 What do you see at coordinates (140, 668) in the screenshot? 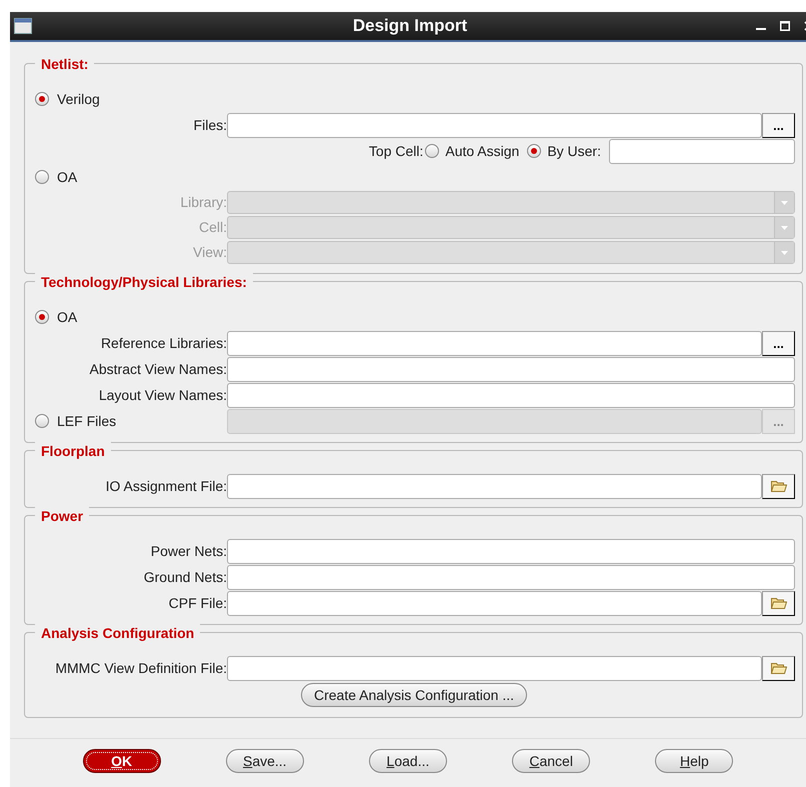
I see `field-label: MMMC View Definition File:` at bounding box center [140, 668].